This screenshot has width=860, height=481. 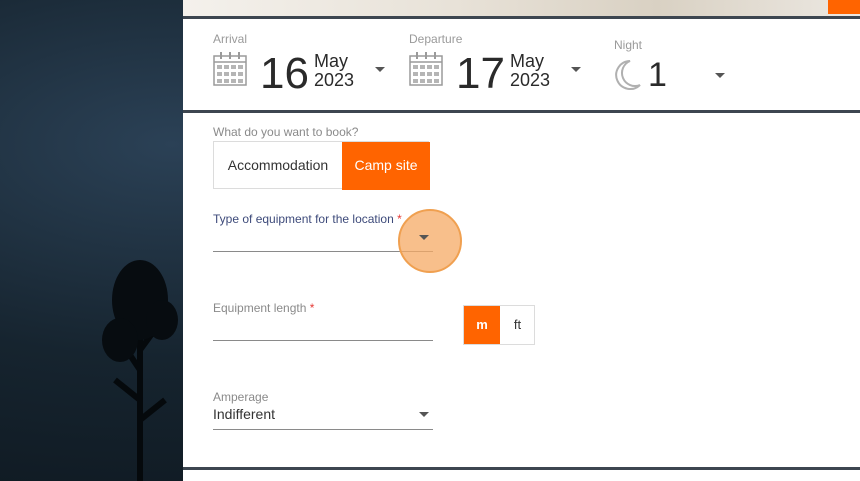 I want to click on equipment-type-dropdown-chevron-down-icon, so click(x=424, y=237).